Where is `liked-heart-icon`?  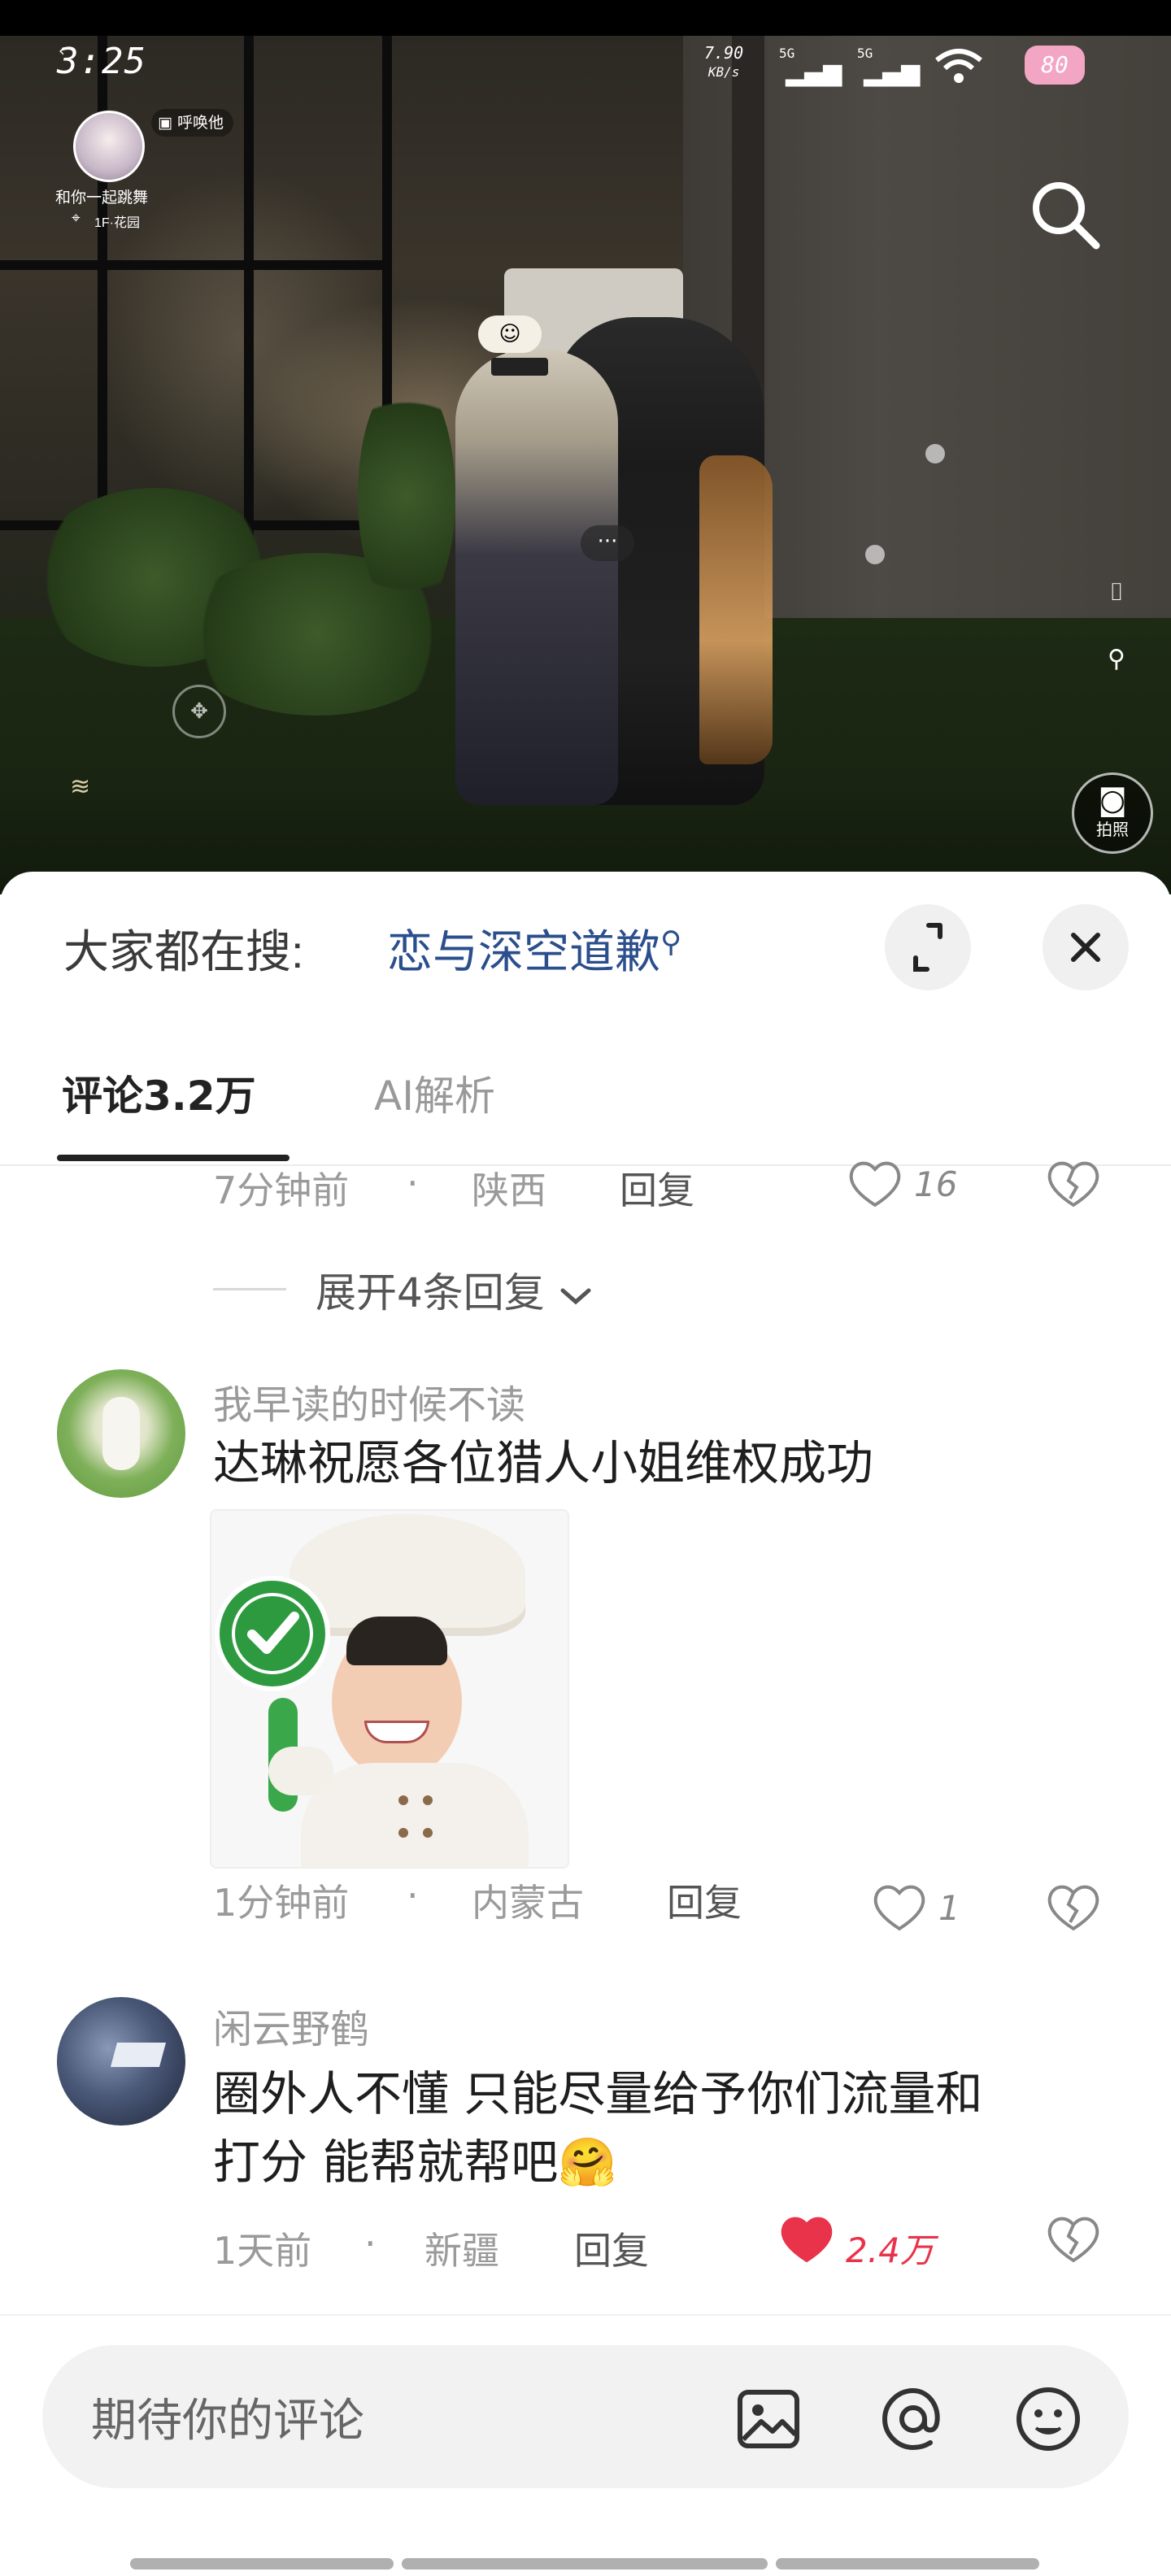
liked-heart-icon is located at coordinates (806, 2239).